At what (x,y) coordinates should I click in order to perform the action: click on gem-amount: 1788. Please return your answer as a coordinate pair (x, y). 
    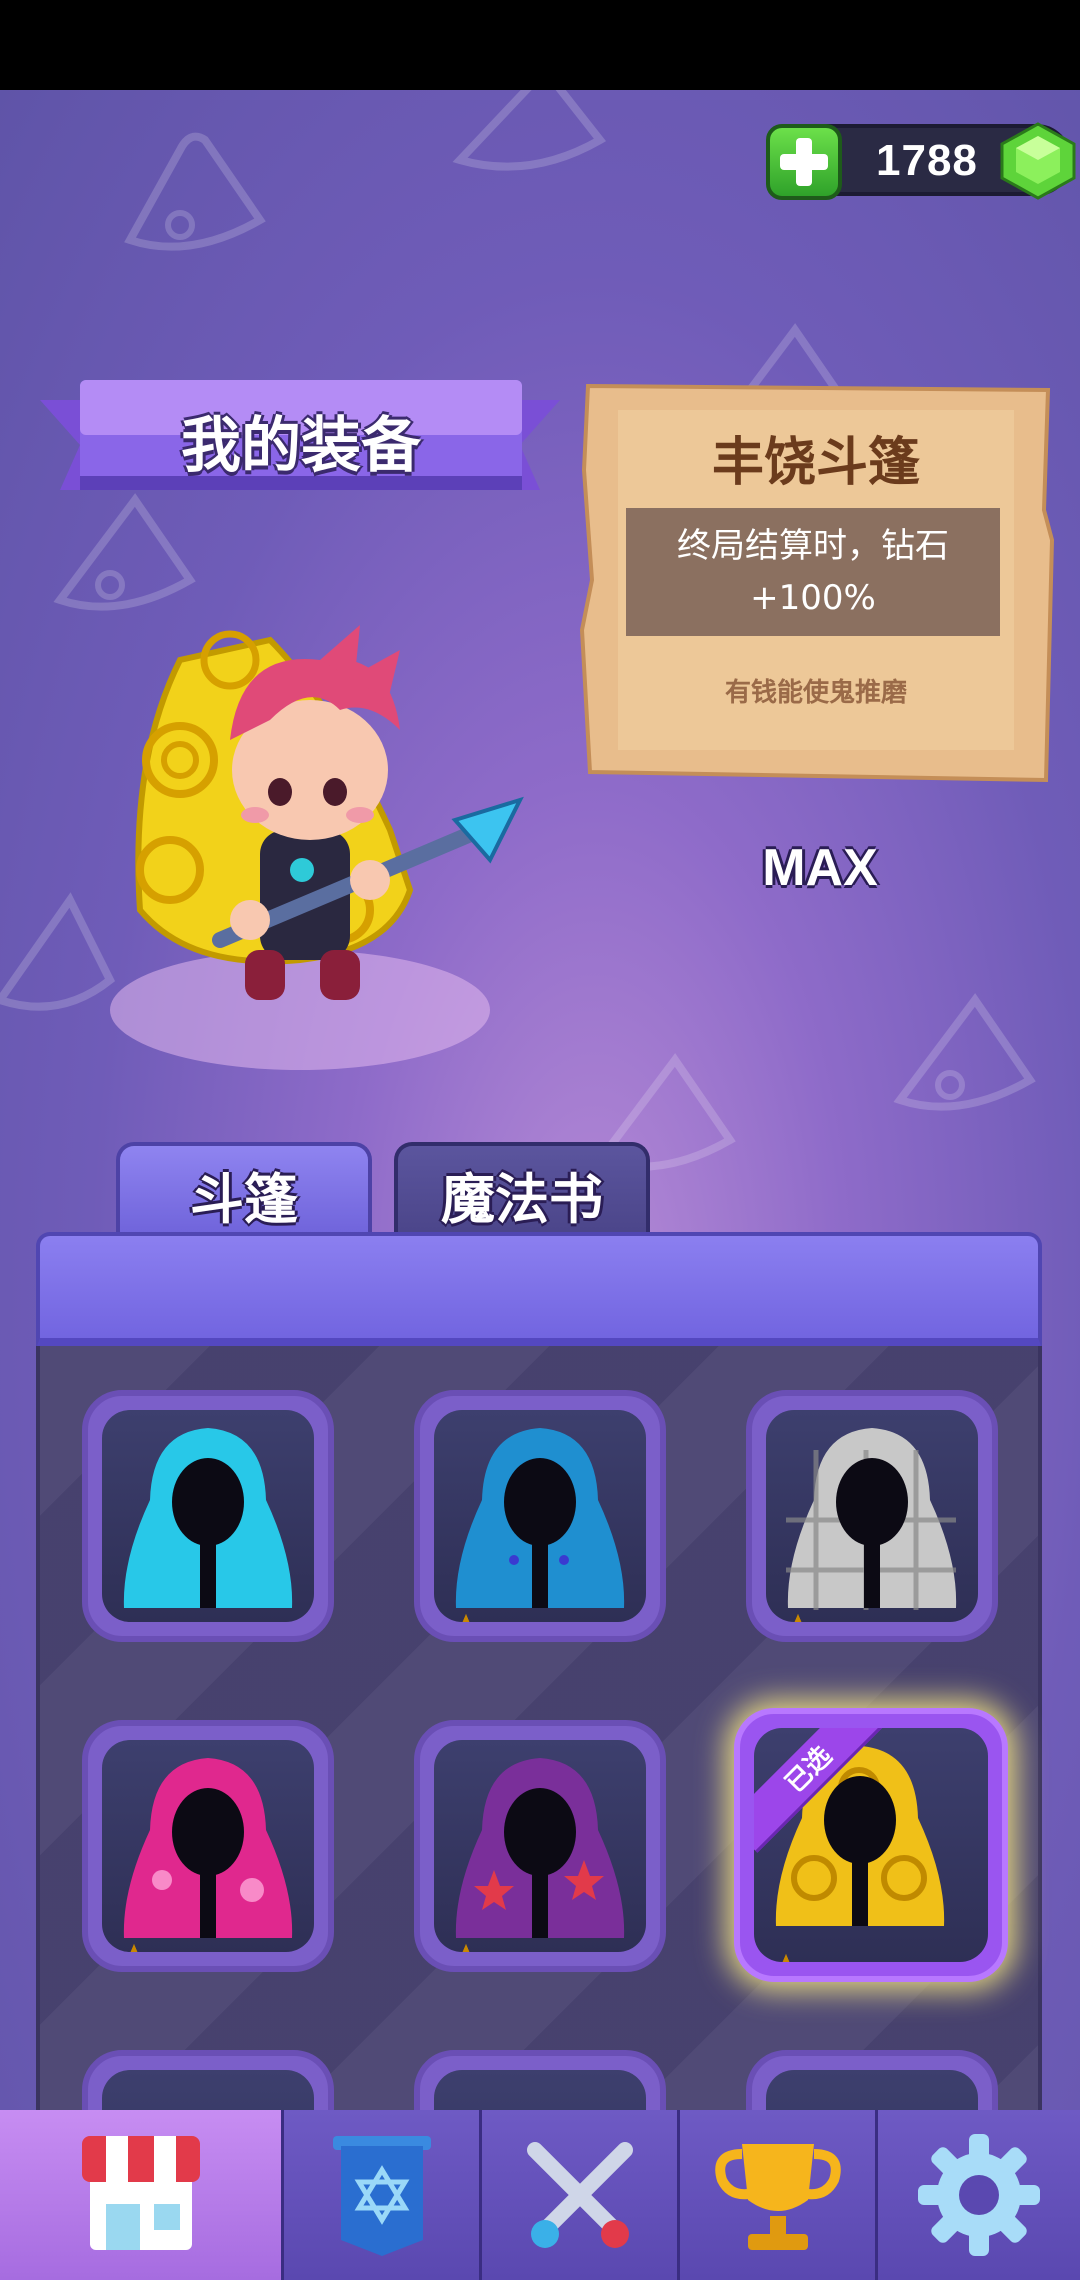
    Looking at the image, I should click on (927, 160).